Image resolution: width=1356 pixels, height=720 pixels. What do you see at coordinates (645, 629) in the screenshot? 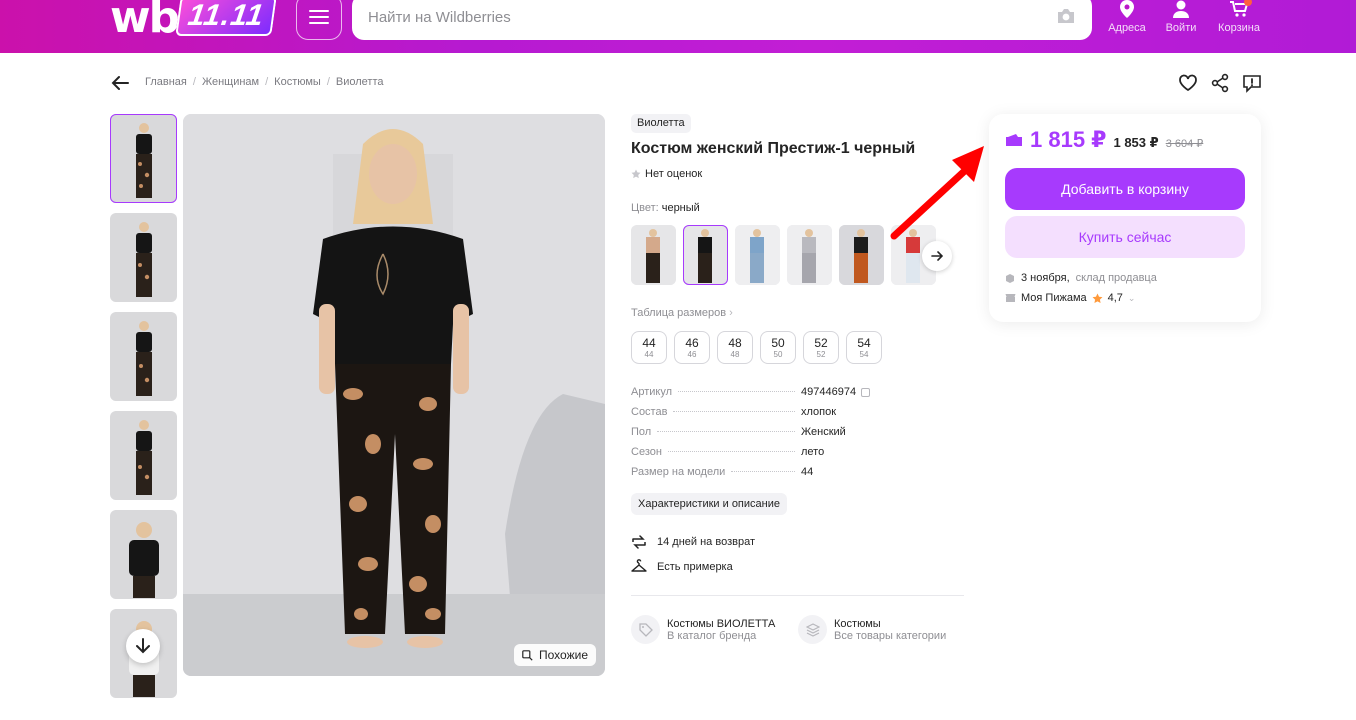
I see `tag-icon` at bounding box center [645, 629].